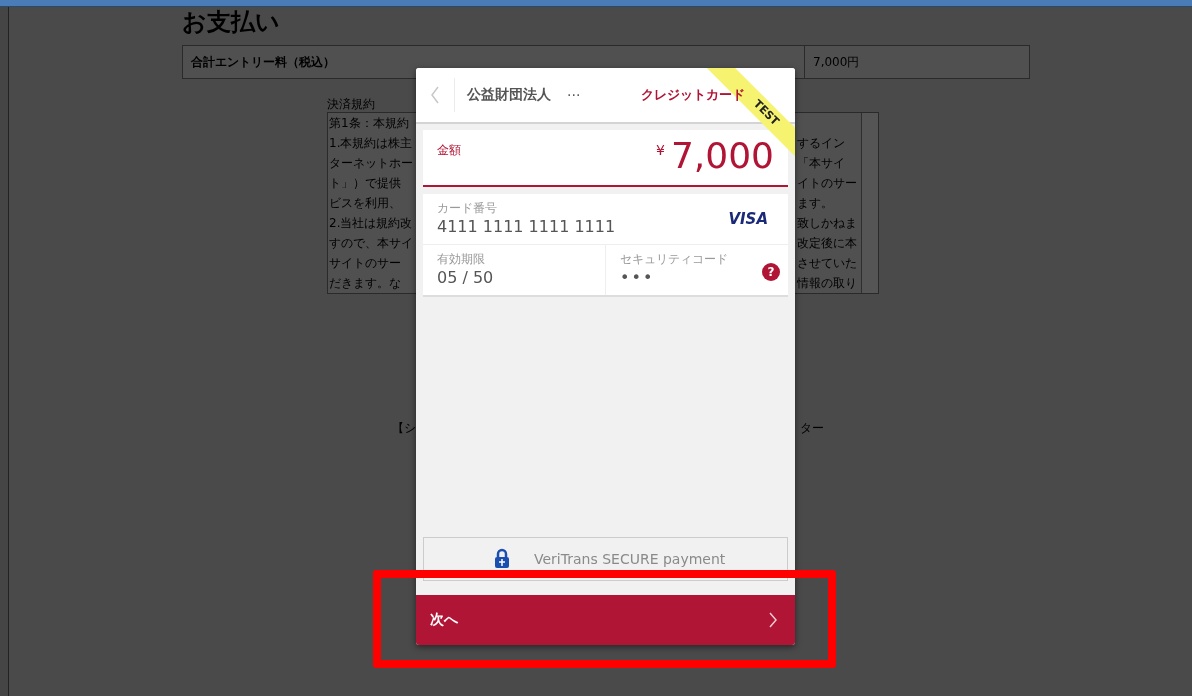 This screenshot has height=696, width=1192. I want to click on card-number-field: 4111 1111 1111 1111, so click(526, 227).